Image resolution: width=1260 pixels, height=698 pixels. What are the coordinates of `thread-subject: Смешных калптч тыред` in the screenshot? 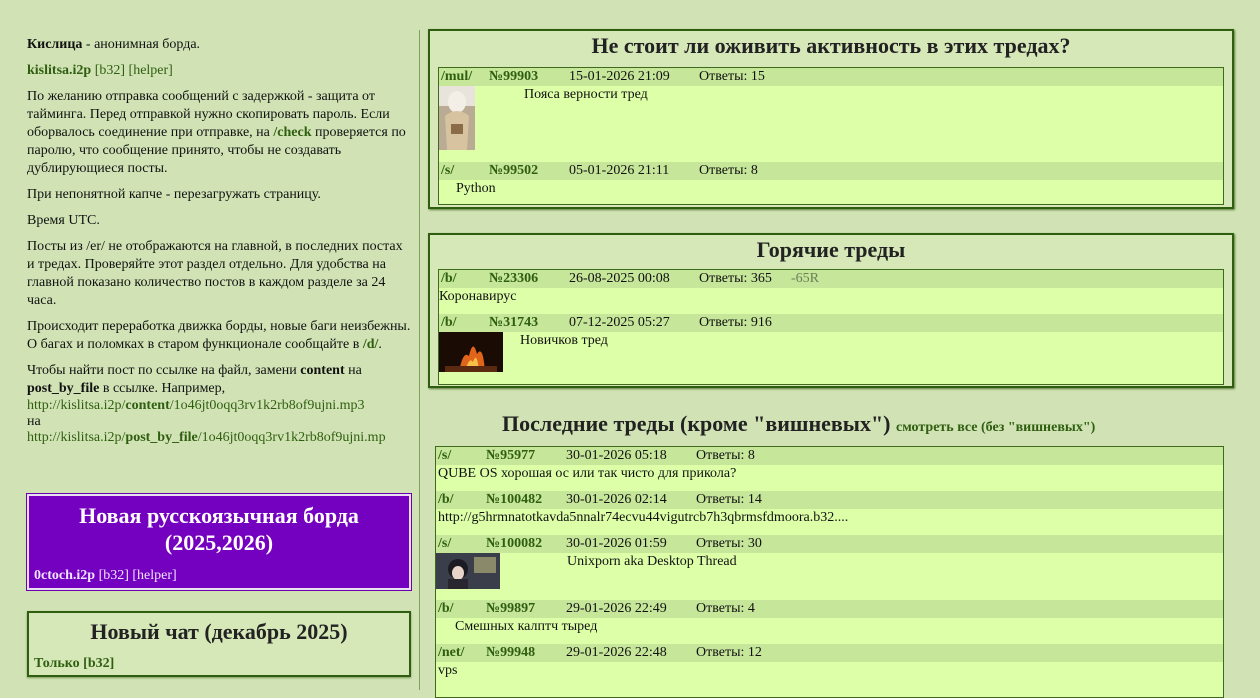 It's located at (526, 627).